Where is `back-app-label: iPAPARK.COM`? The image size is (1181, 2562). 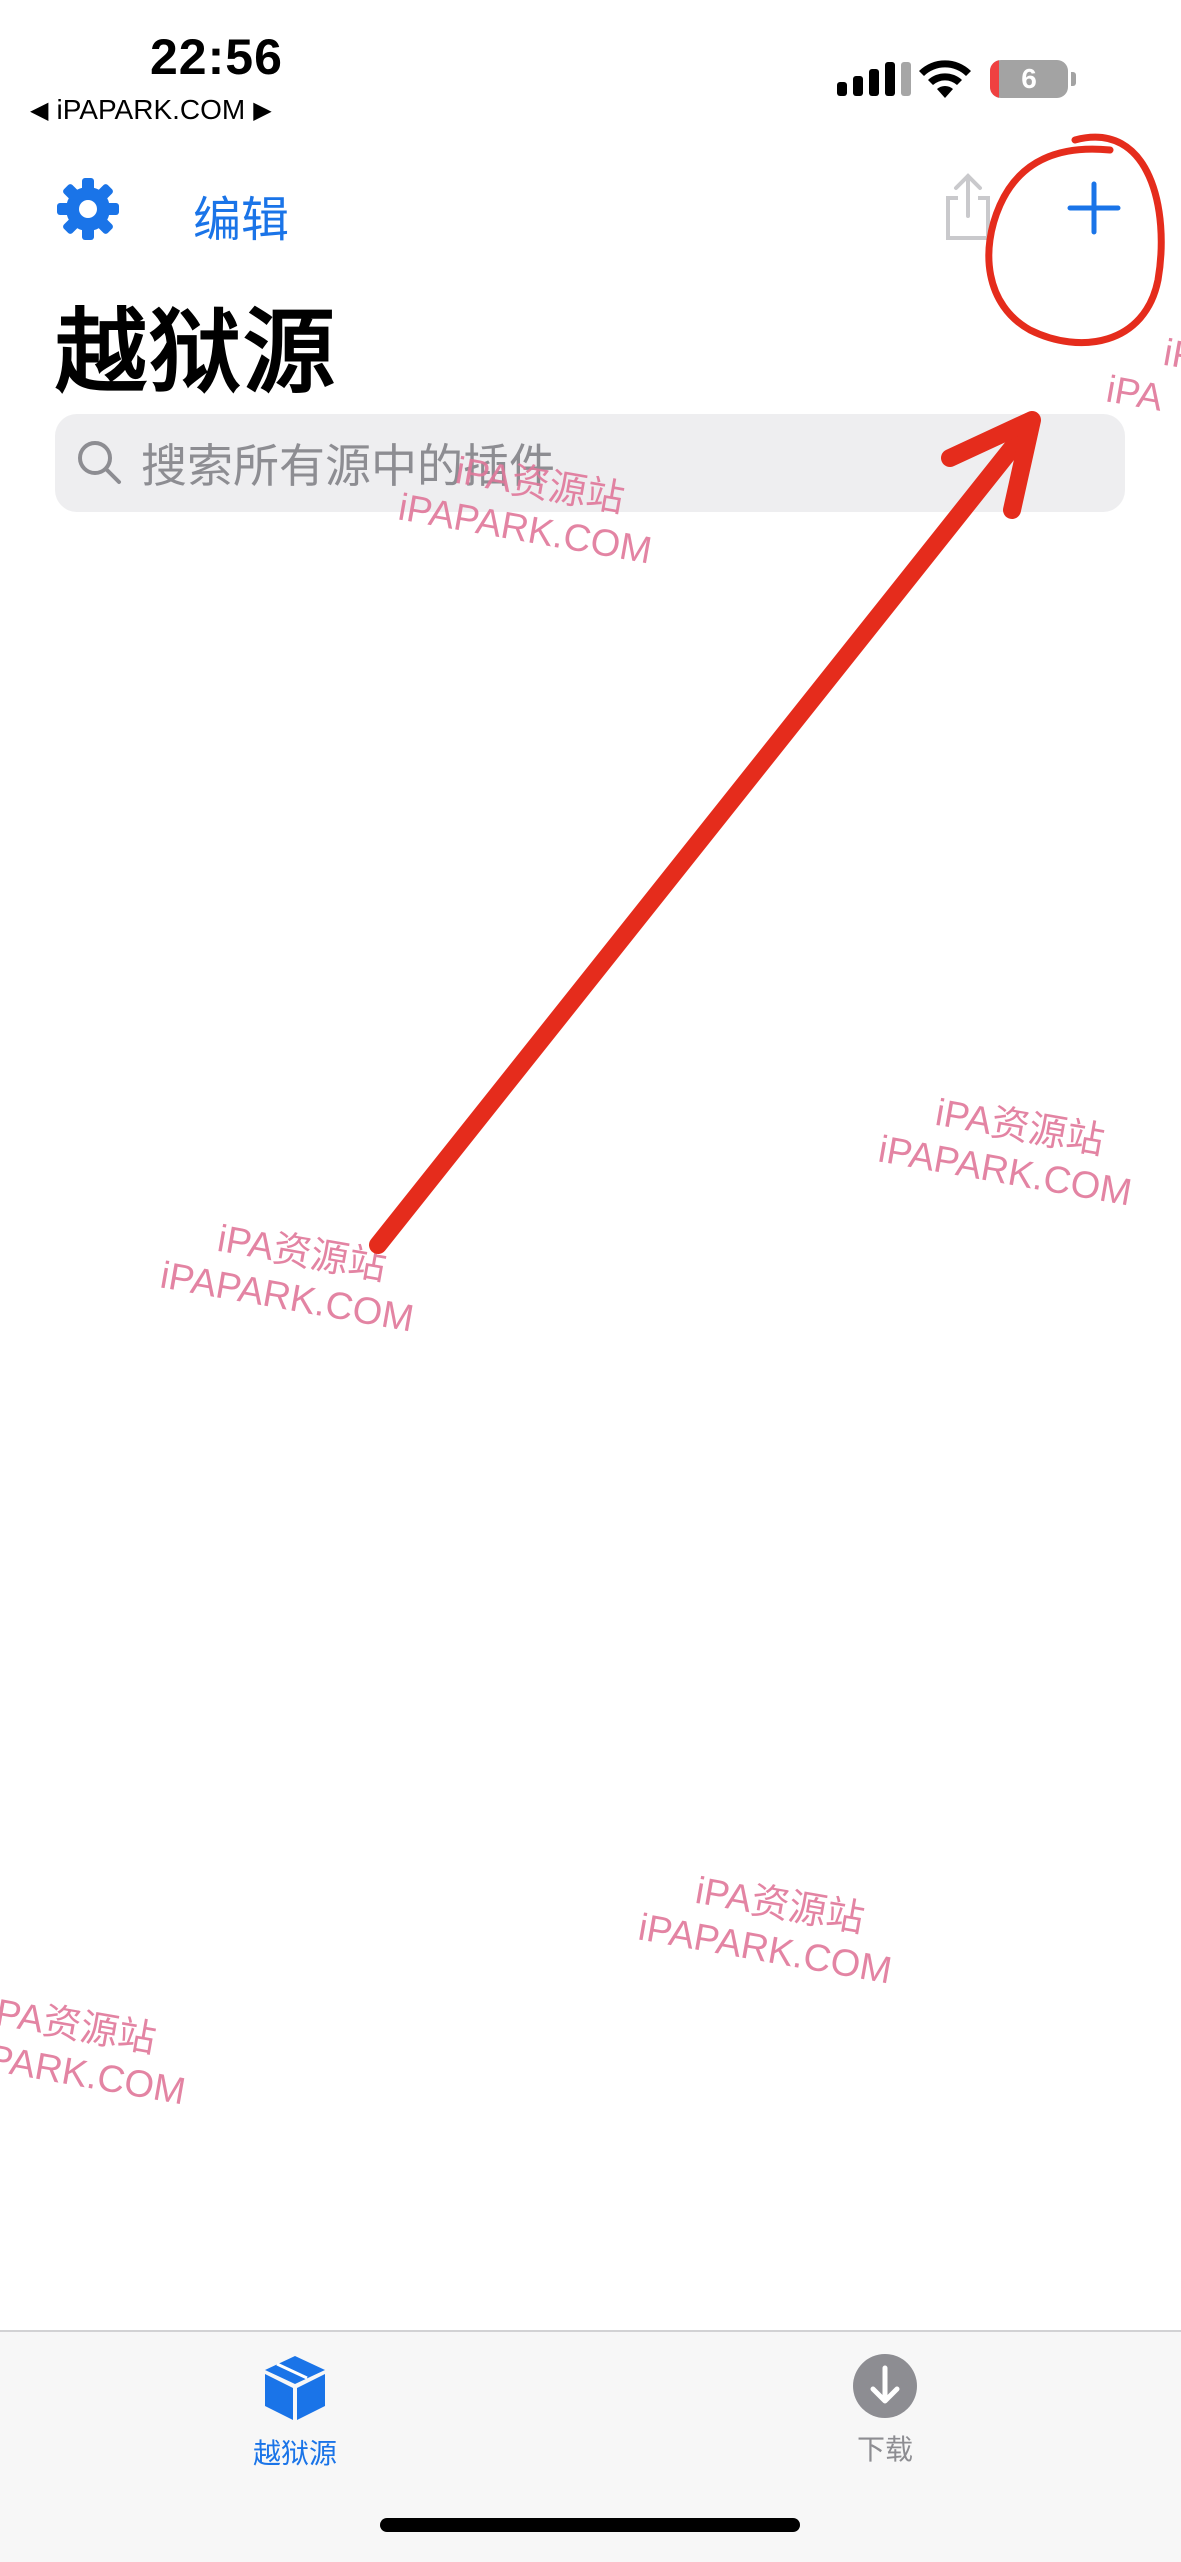 back-app-label: iPAPARK.COM is located at coordinates (151, 109).